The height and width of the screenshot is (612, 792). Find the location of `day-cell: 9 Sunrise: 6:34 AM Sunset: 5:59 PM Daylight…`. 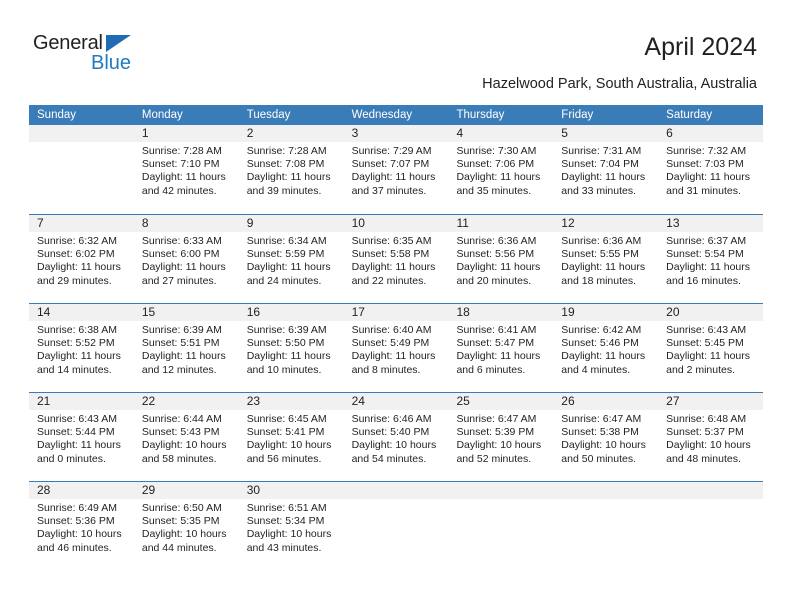

day-cell: 9 Sunrise: 6:34 AM Sunset: 5:59 PM Daylight… is located at coordinates (291, 255).